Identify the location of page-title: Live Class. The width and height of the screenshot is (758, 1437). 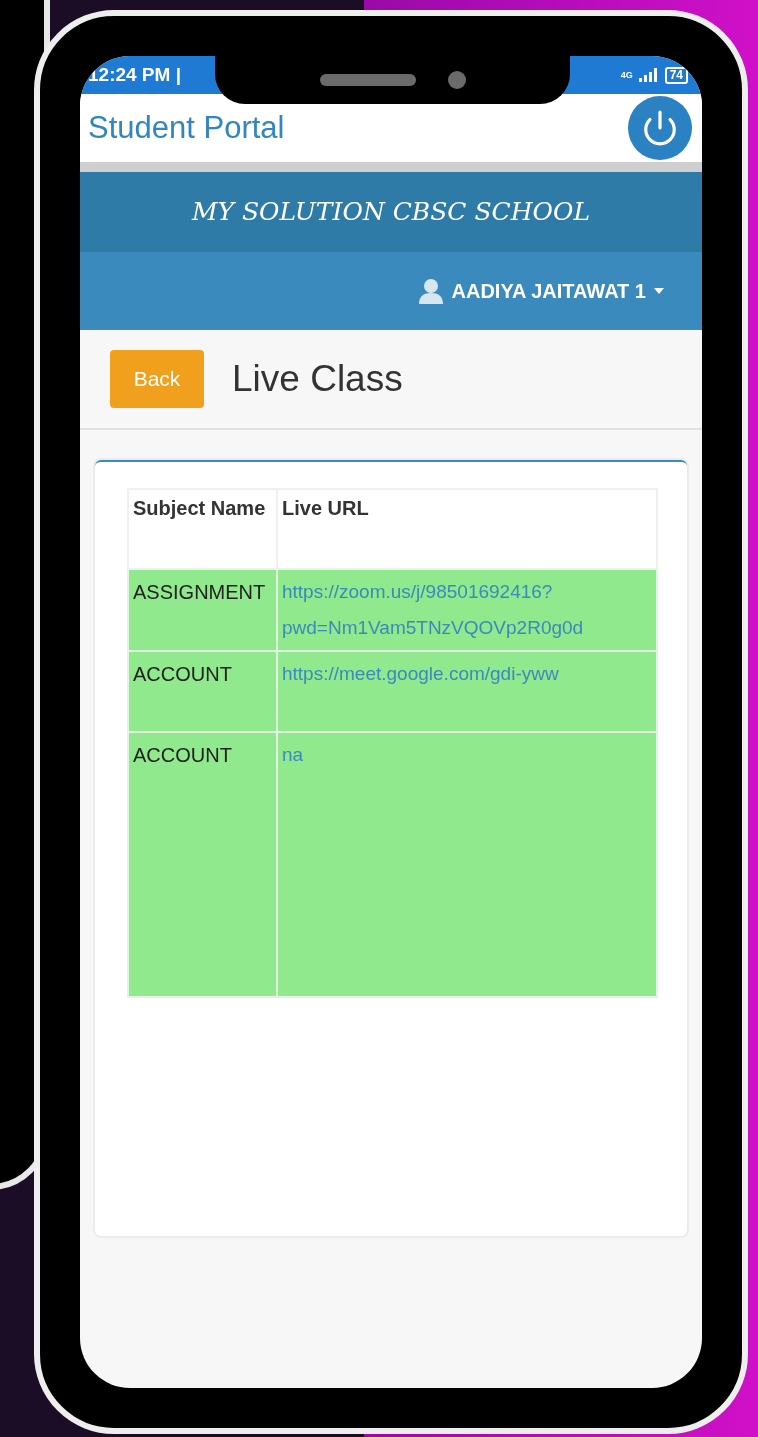
(317, 379).